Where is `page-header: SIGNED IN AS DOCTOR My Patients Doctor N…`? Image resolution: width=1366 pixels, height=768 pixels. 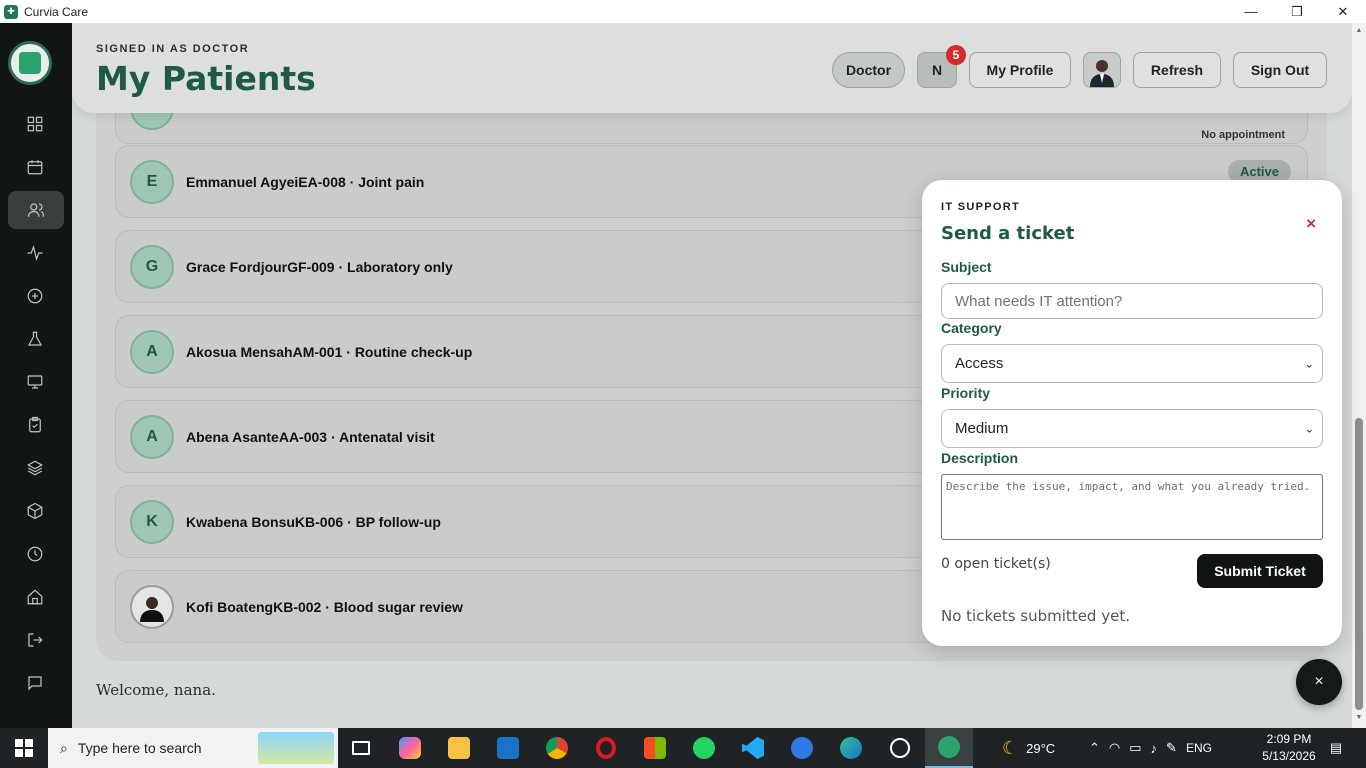
page-header: SIGNED IN AS DOCTOR My Patients Doctor N… is located at coordinates (712, 68).